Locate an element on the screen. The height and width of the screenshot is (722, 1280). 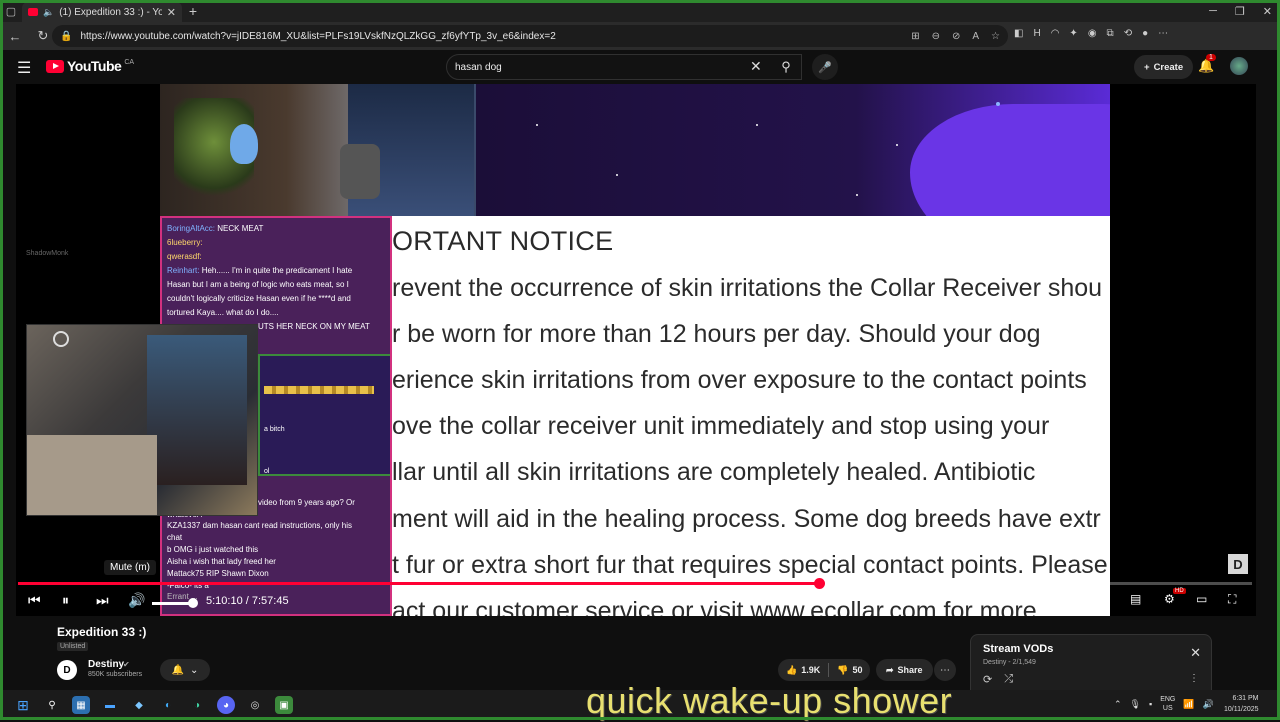
chat-message: qwerasdf: is located at coordinates (276, 257).